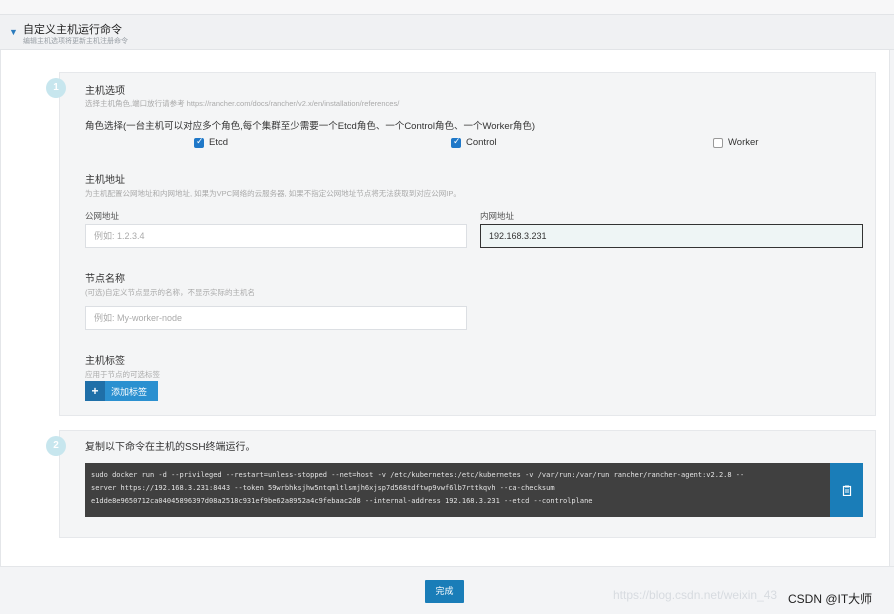 The width and height of the screenshot is (894, 614). What do you see at coordinates (122, 374) in the screenshot?
I see `host-labels-help: 应用于节点的可选标签` at bounding box center [122, 374].